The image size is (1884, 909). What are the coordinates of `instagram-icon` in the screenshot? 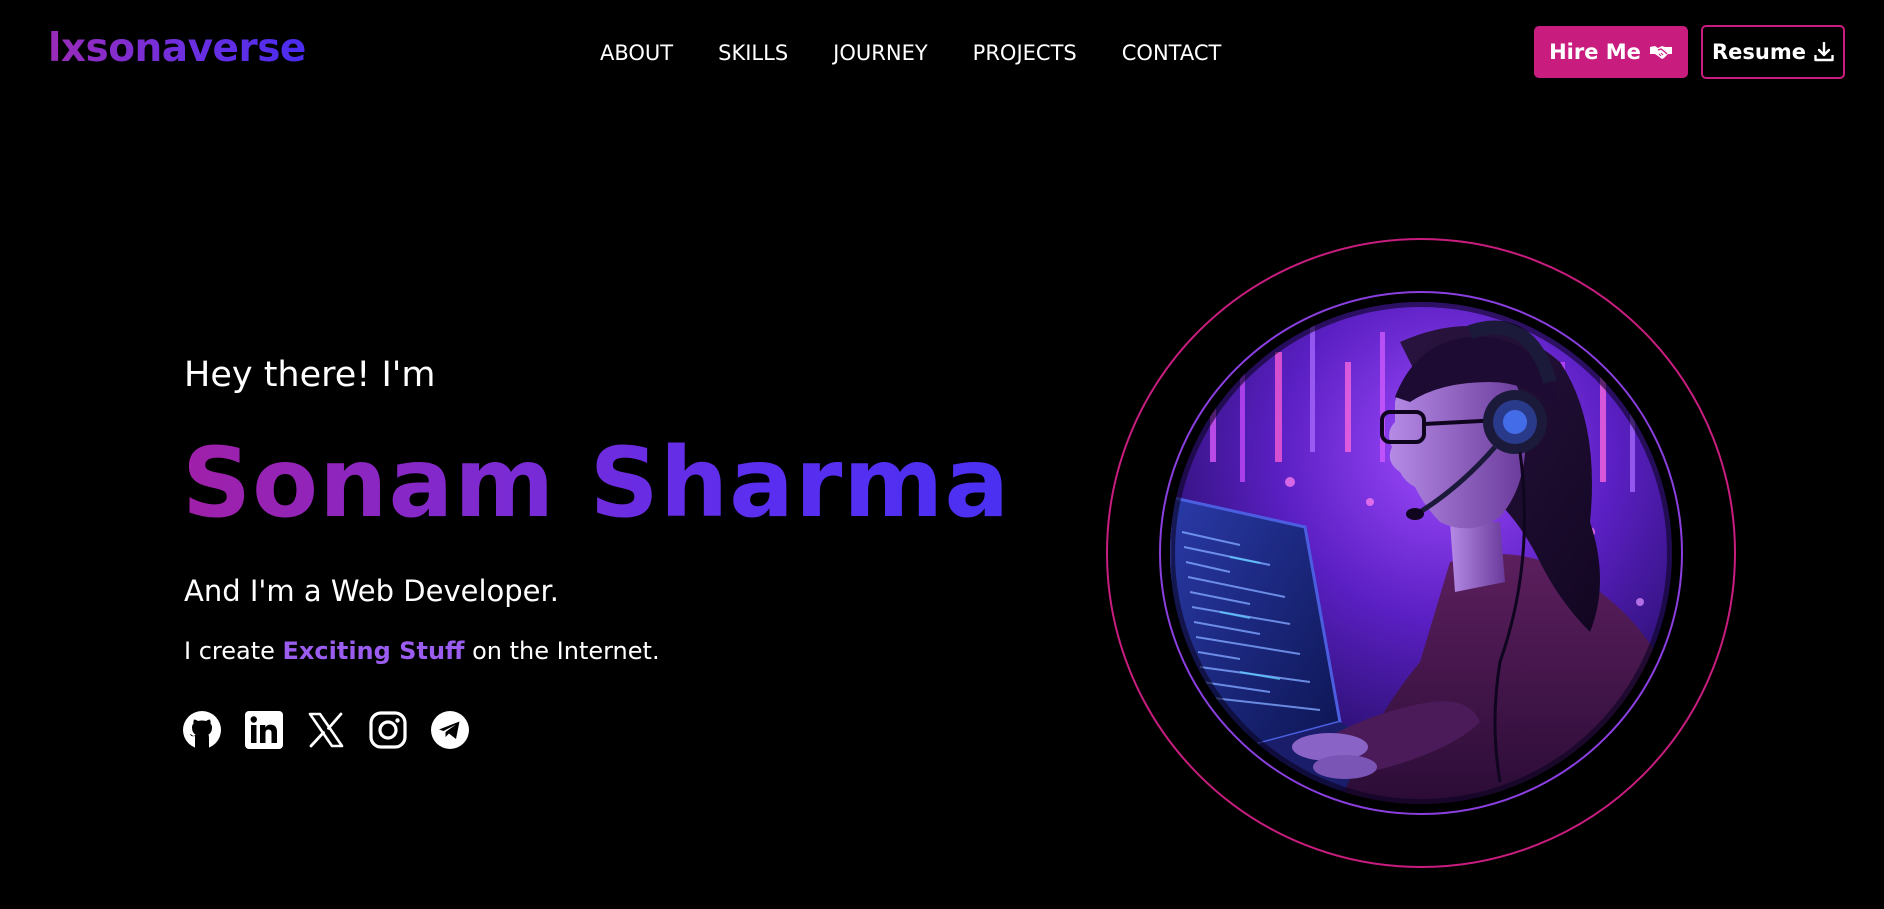 It's located at (388, 730).